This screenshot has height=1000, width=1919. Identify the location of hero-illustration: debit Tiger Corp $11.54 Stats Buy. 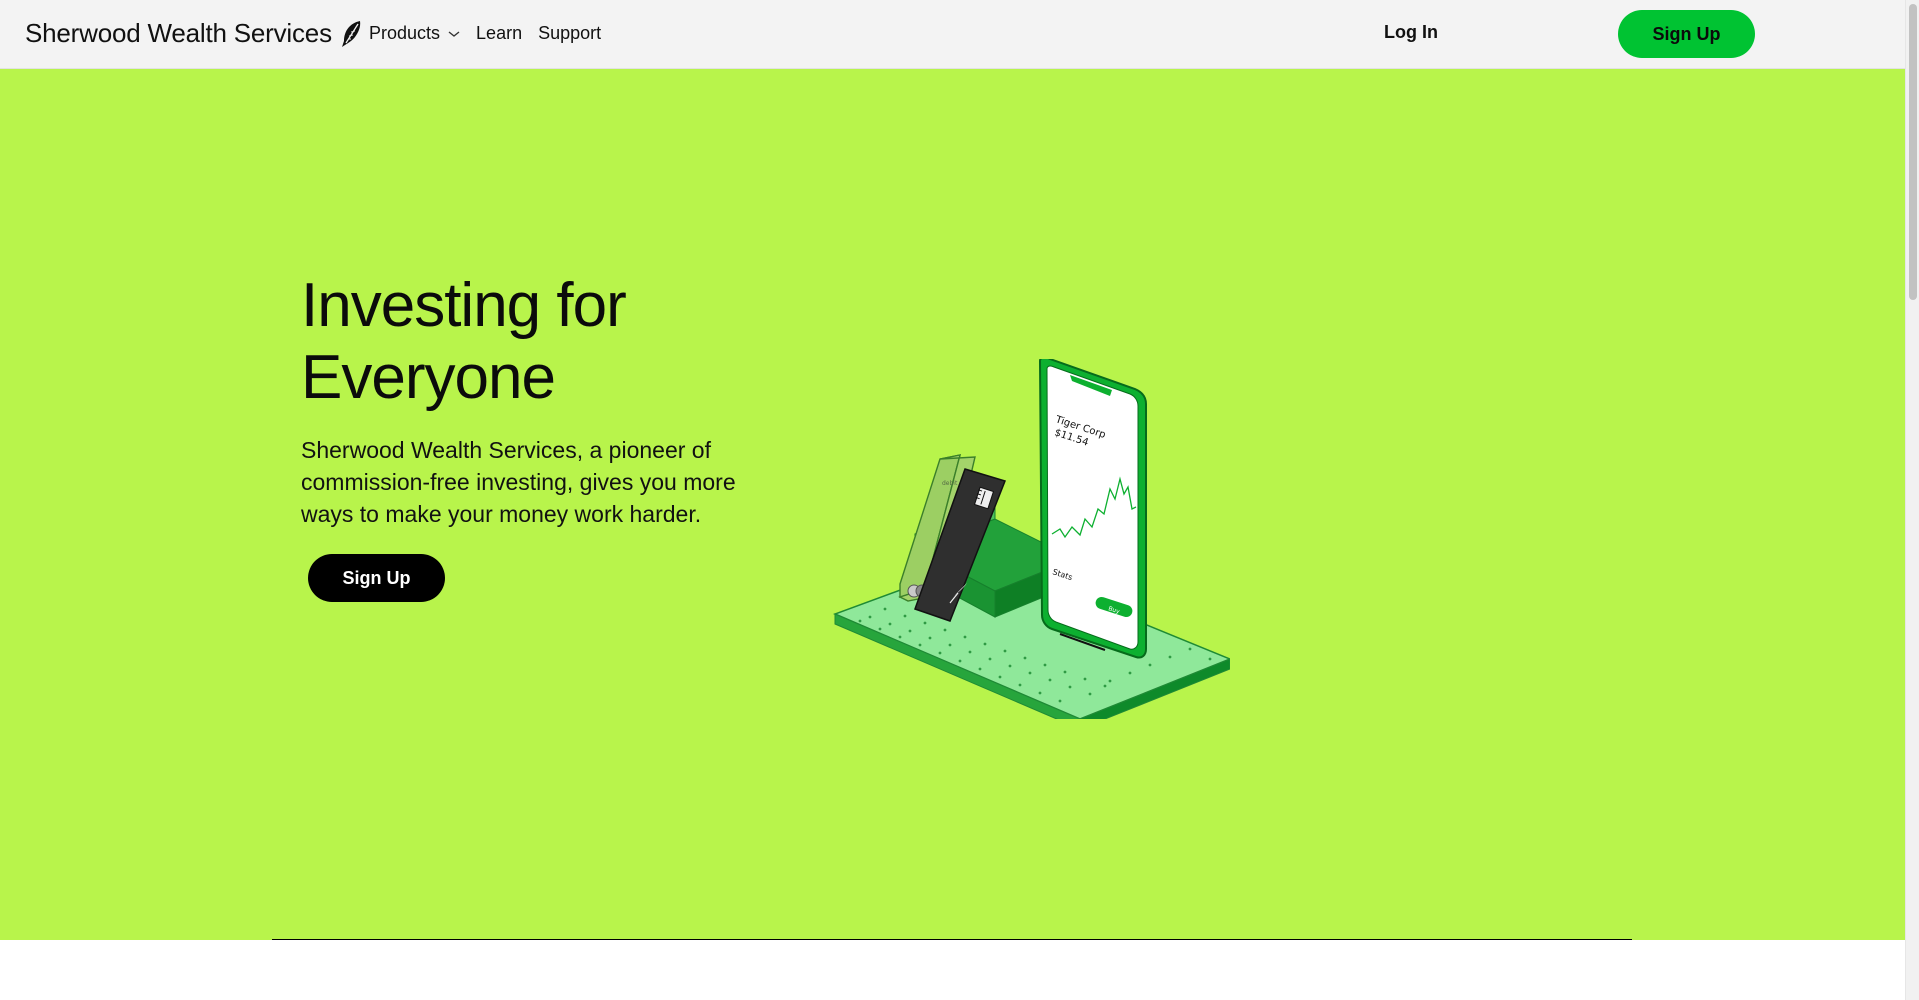
(1031, 539).